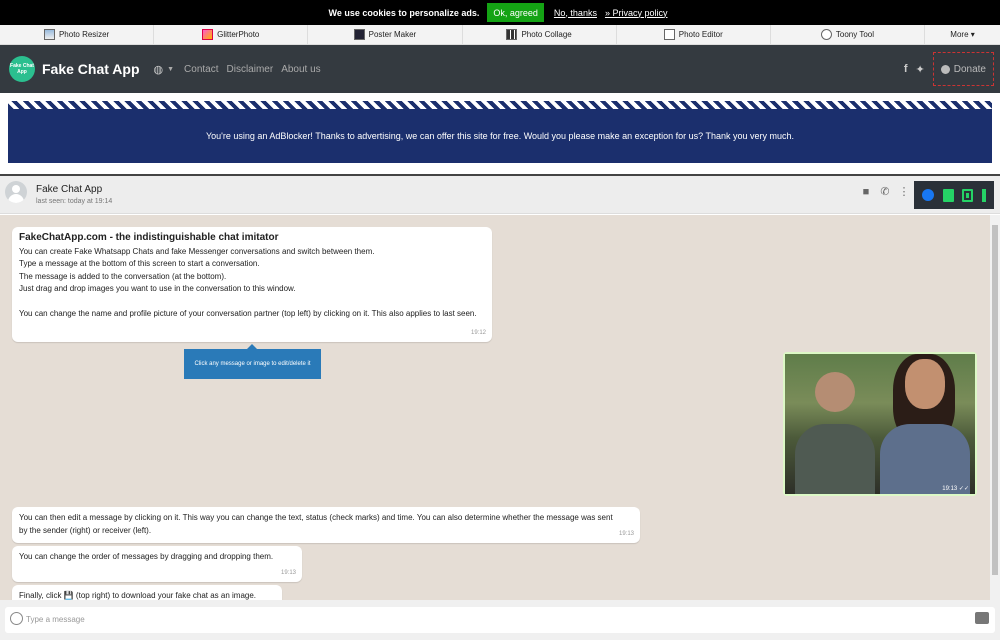  I want to click on tool-label: Poster Maker, so click(392, 34).